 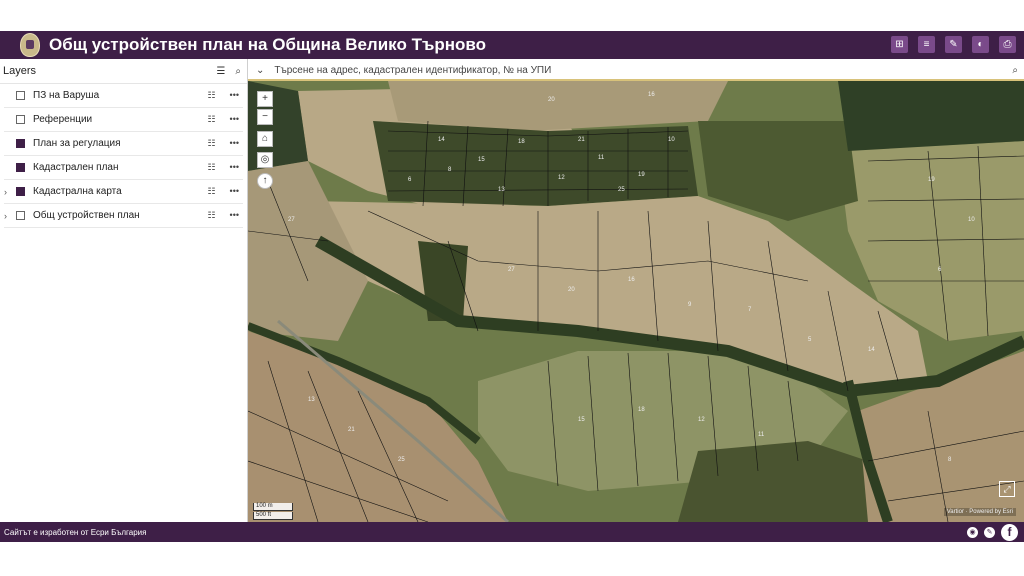 I want to click on layer-label: ПЗ на Варуша, so click(x=66, y=95).